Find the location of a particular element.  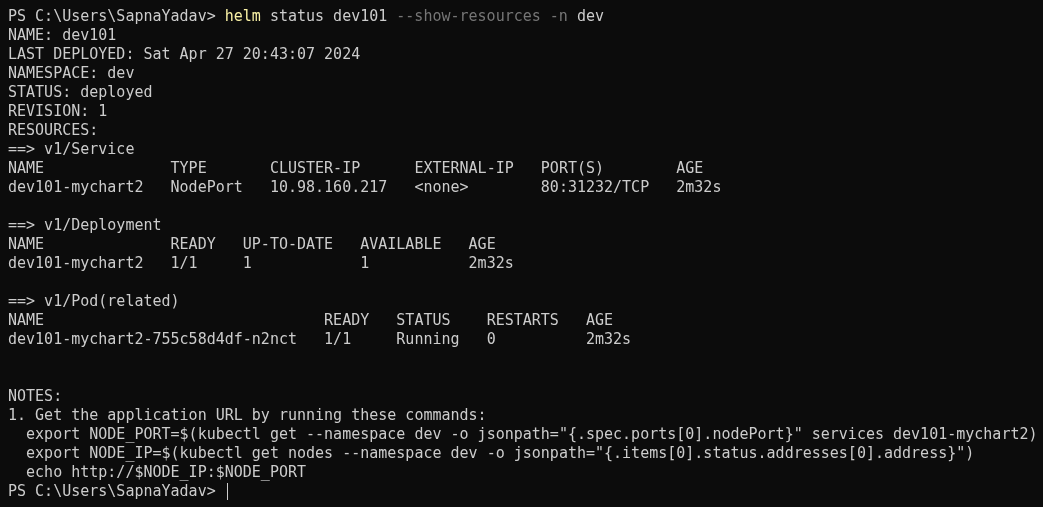

output-line: ==> v1/Pod(related) is located at coordinates (94, 301).